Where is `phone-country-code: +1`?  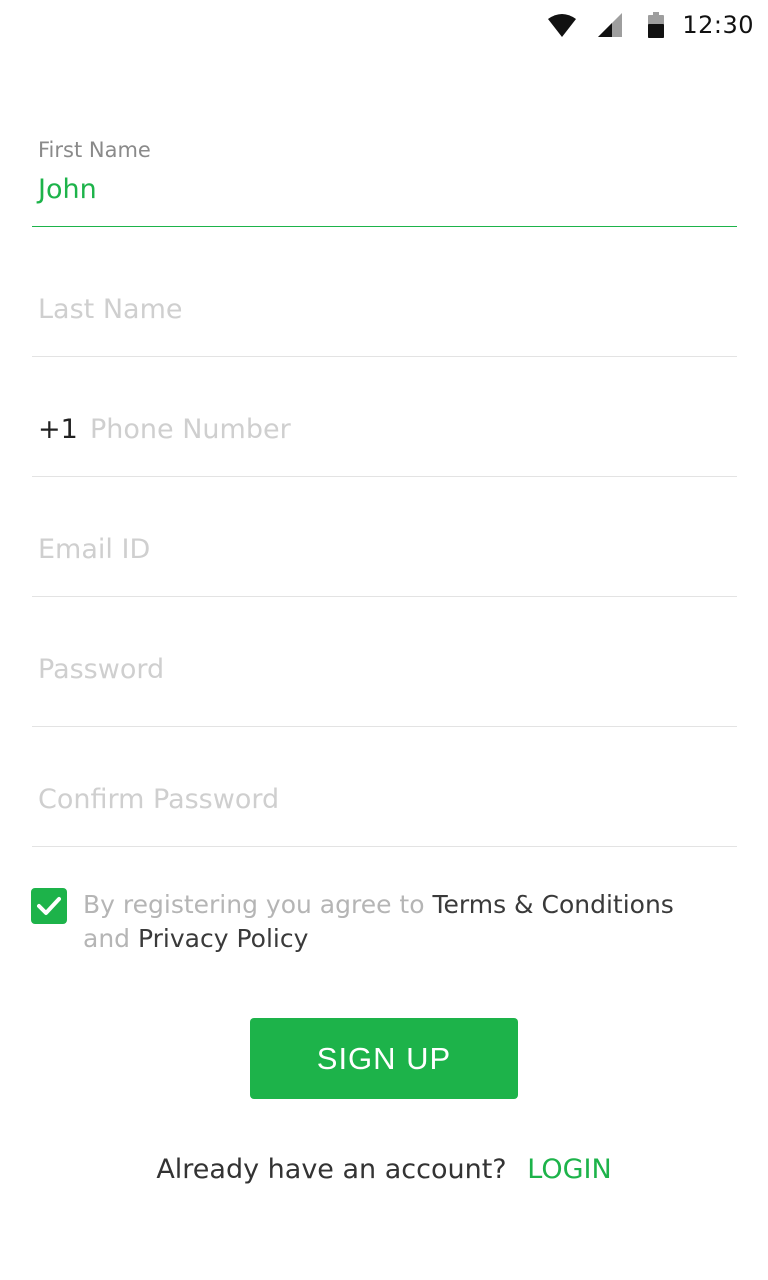 phone-country-code: +1 is located at coordinates (58, 429).